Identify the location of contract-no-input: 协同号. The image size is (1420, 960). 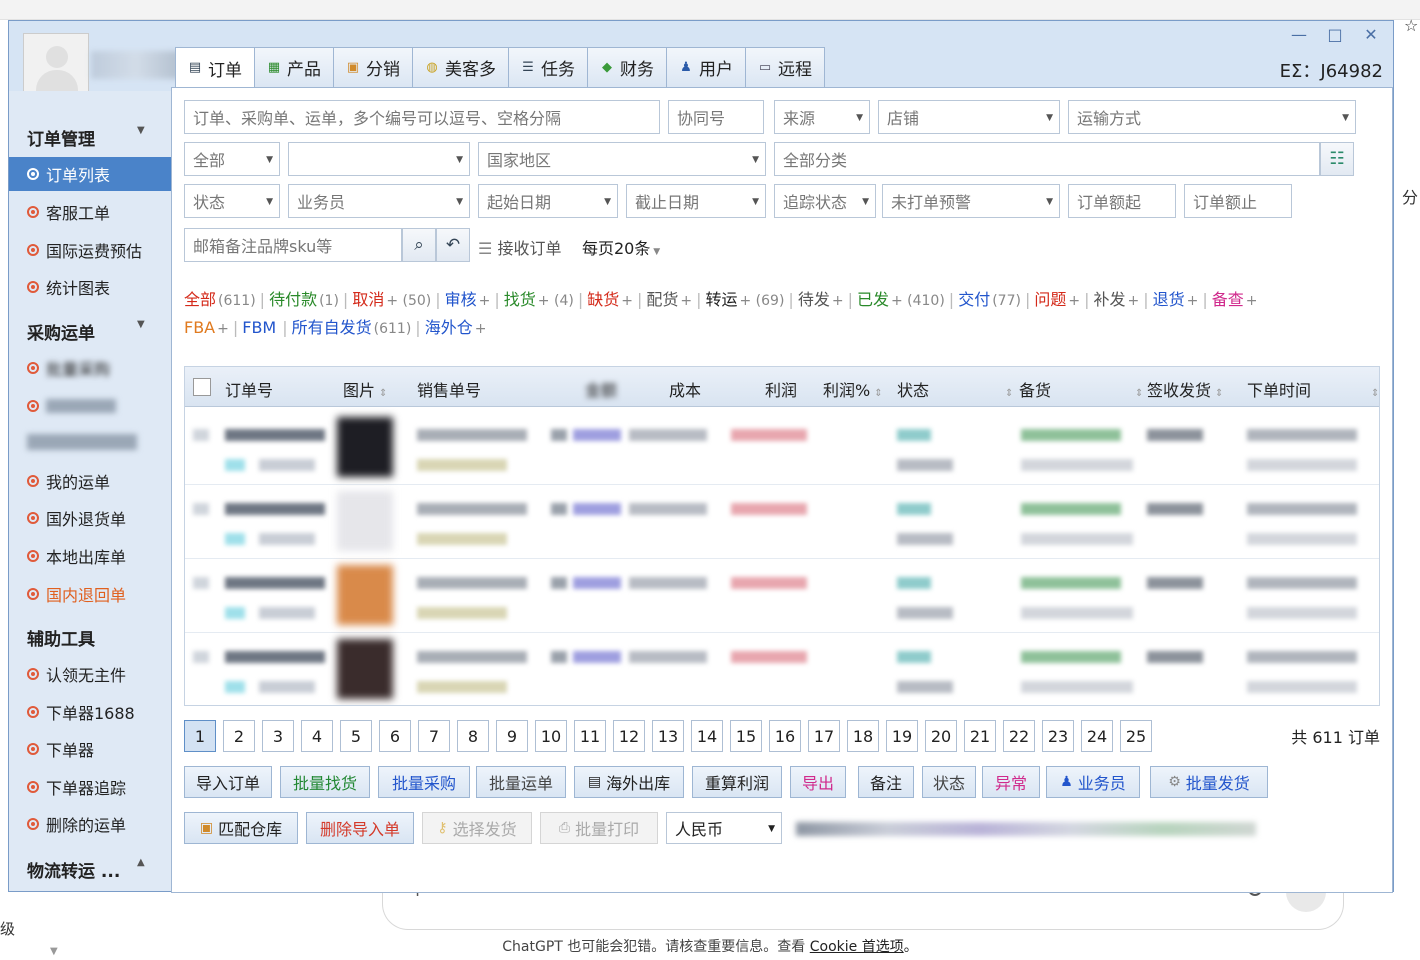
(716, 117).